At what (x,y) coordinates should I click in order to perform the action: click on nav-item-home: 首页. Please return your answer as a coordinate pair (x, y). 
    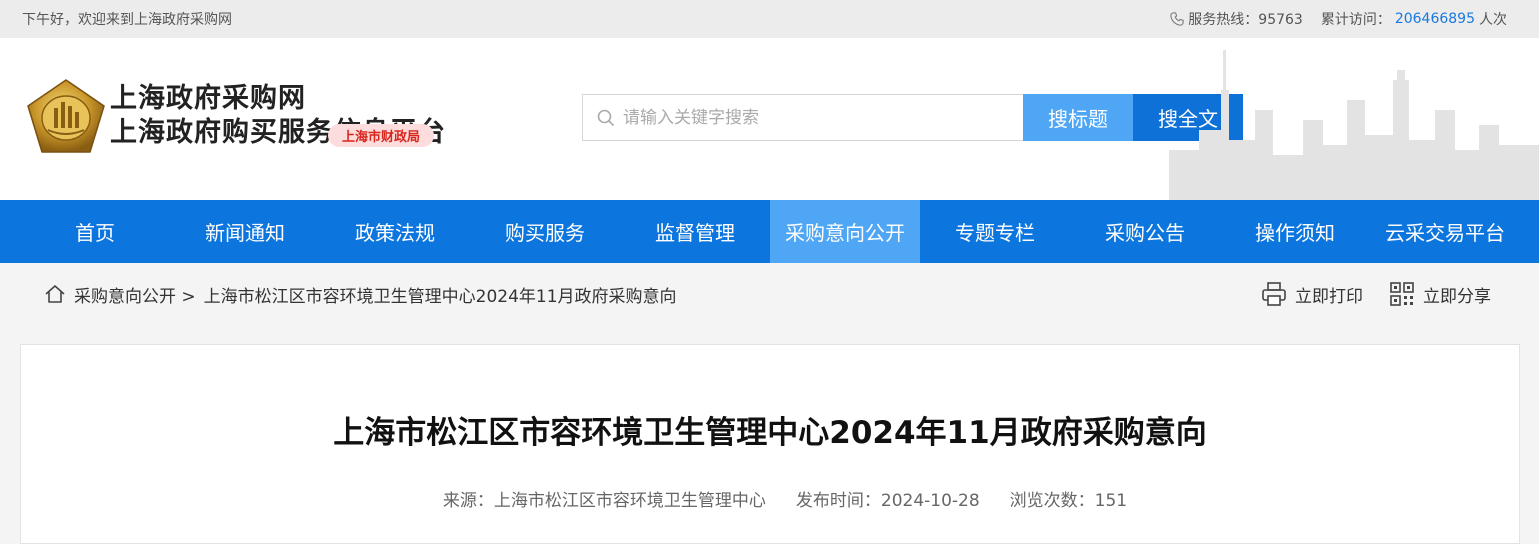
    Looking at the image, I should click on (95, 231).